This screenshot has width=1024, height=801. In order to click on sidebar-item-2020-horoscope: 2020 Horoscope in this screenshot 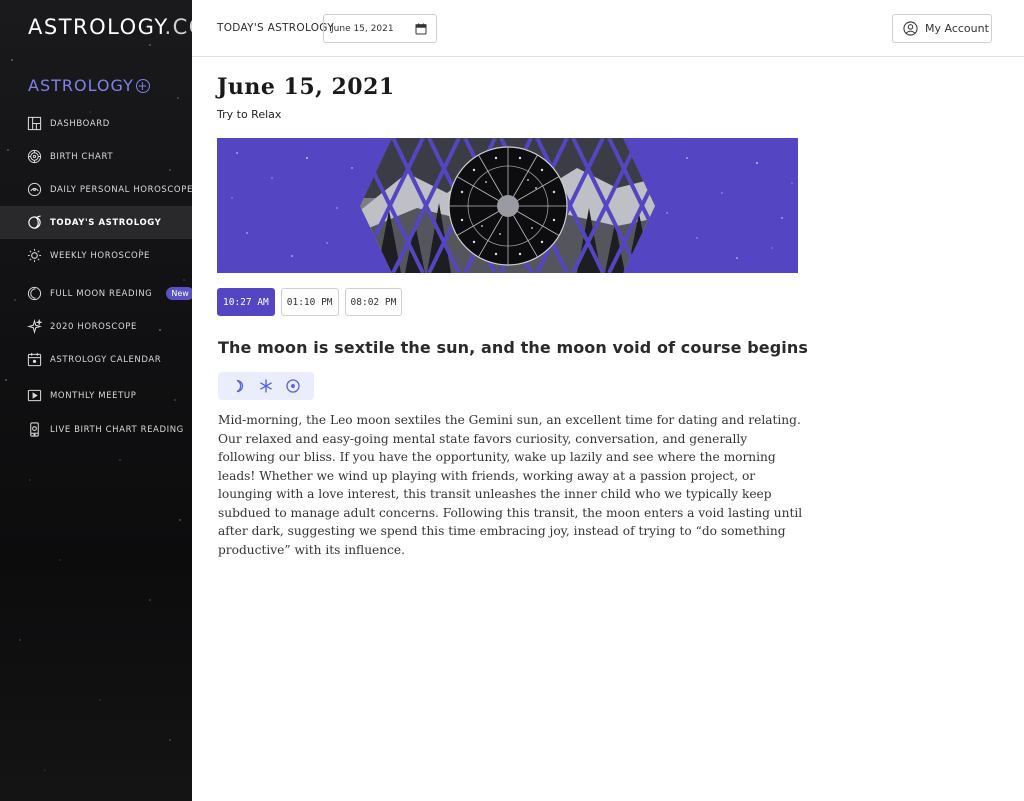, I will do `click(96, 326)`.